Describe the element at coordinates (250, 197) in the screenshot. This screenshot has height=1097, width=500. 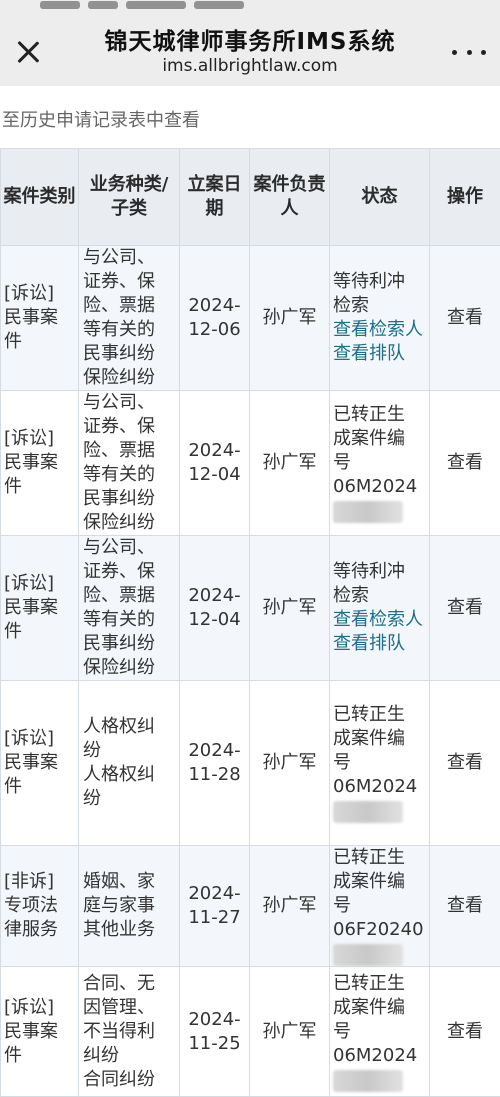
I see `table-header-row: 案件类别 业务种类/子类 立案日期 案件负责人 状态 操作` at that location.